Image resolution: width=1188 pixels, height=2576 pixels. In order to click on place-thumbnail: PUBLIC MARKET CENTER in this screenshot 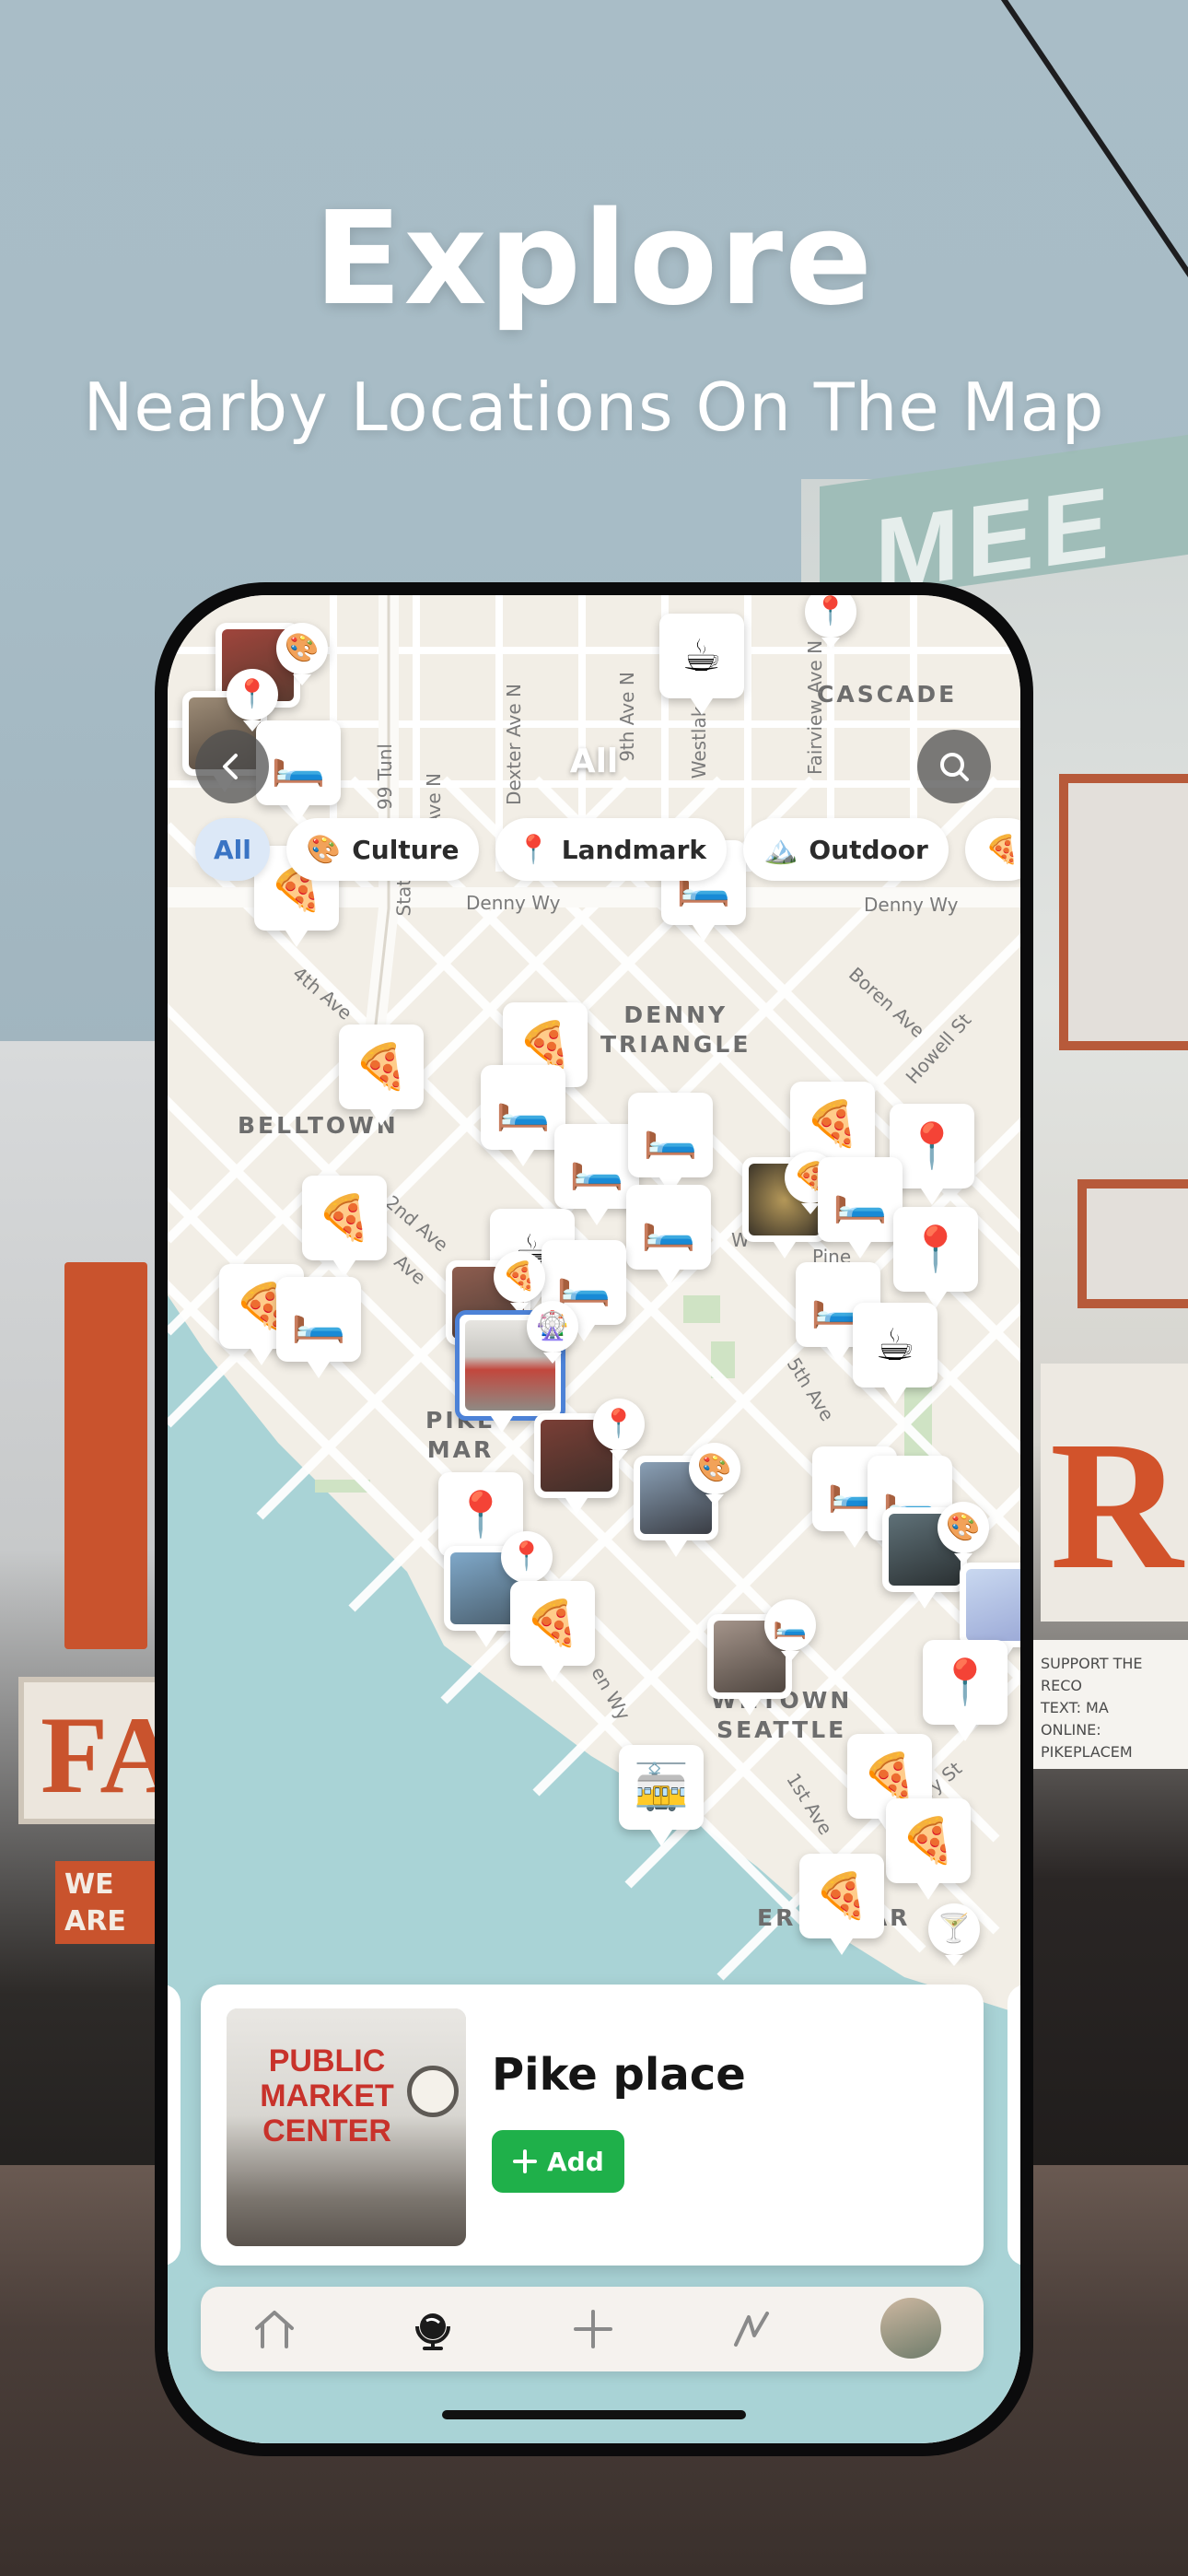, I will do `click(346, 2127)`.